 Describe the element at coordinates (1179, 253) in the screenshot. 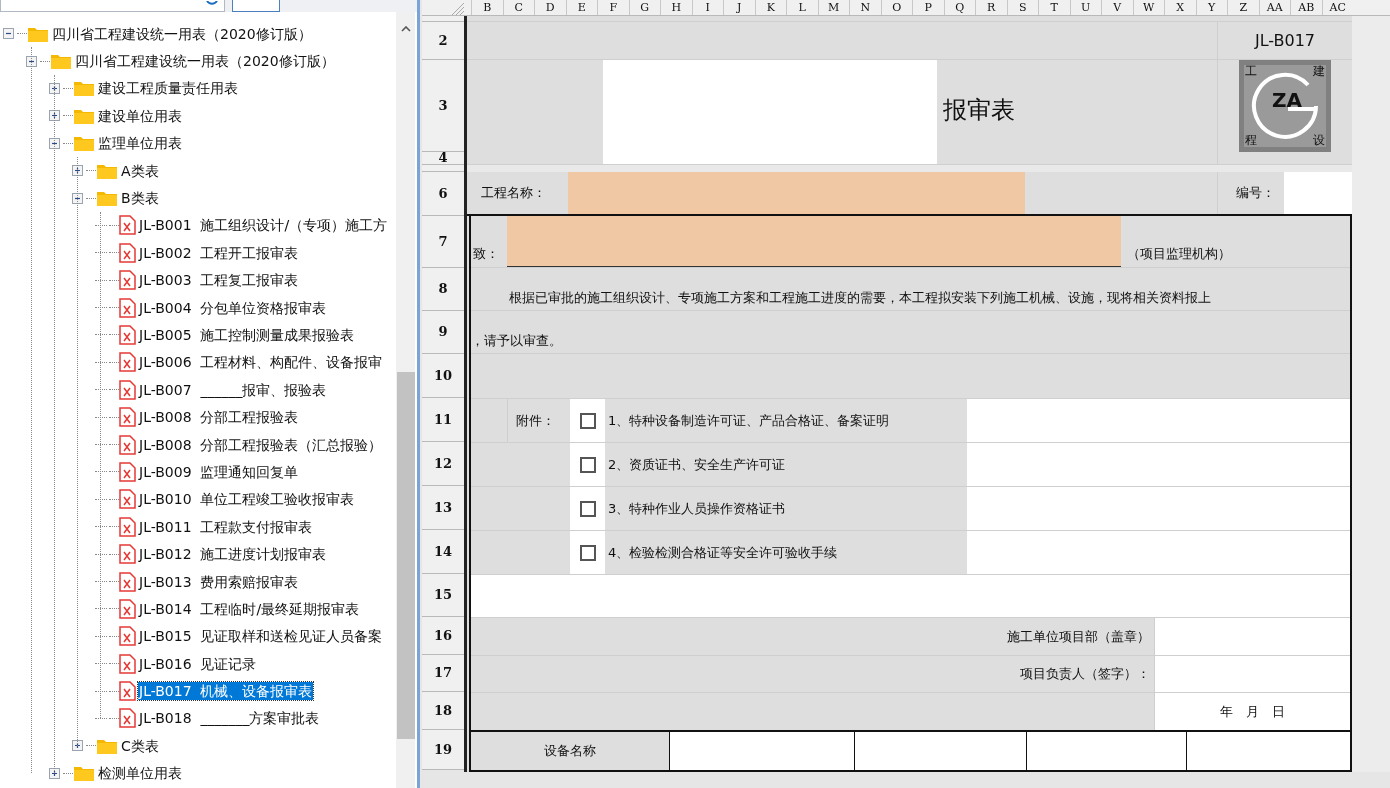

I see `field-label: （项目监理机构）` at that location.